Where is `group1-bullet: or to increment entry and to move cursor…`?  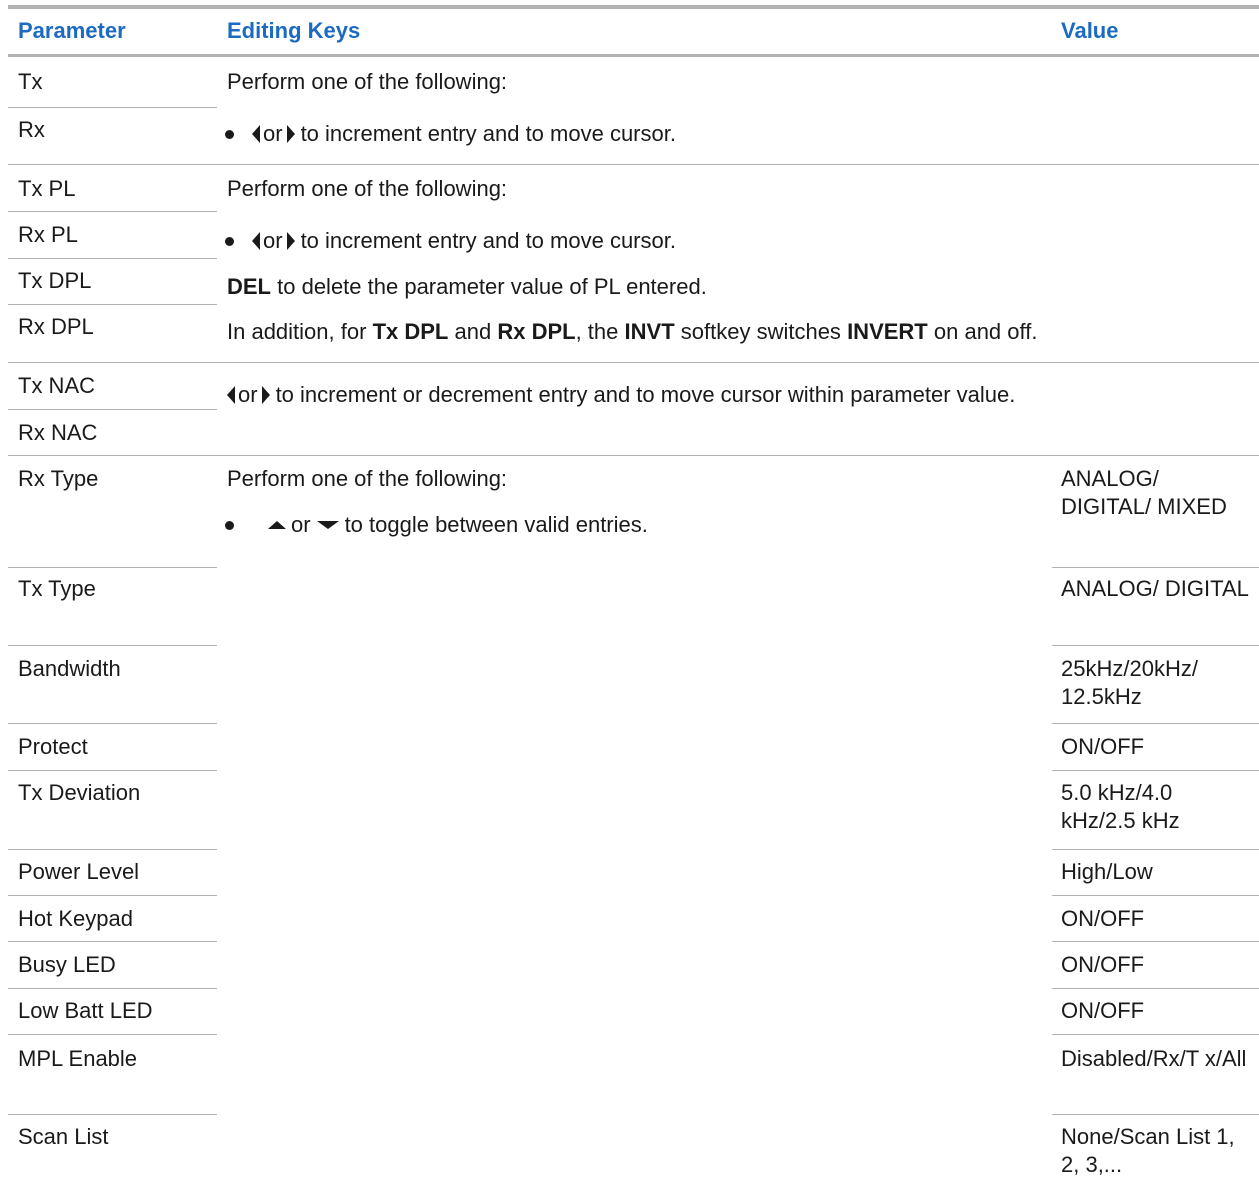
group1-bullet: or to increment entry and to move cursor… is located at coordinates (464, 134).